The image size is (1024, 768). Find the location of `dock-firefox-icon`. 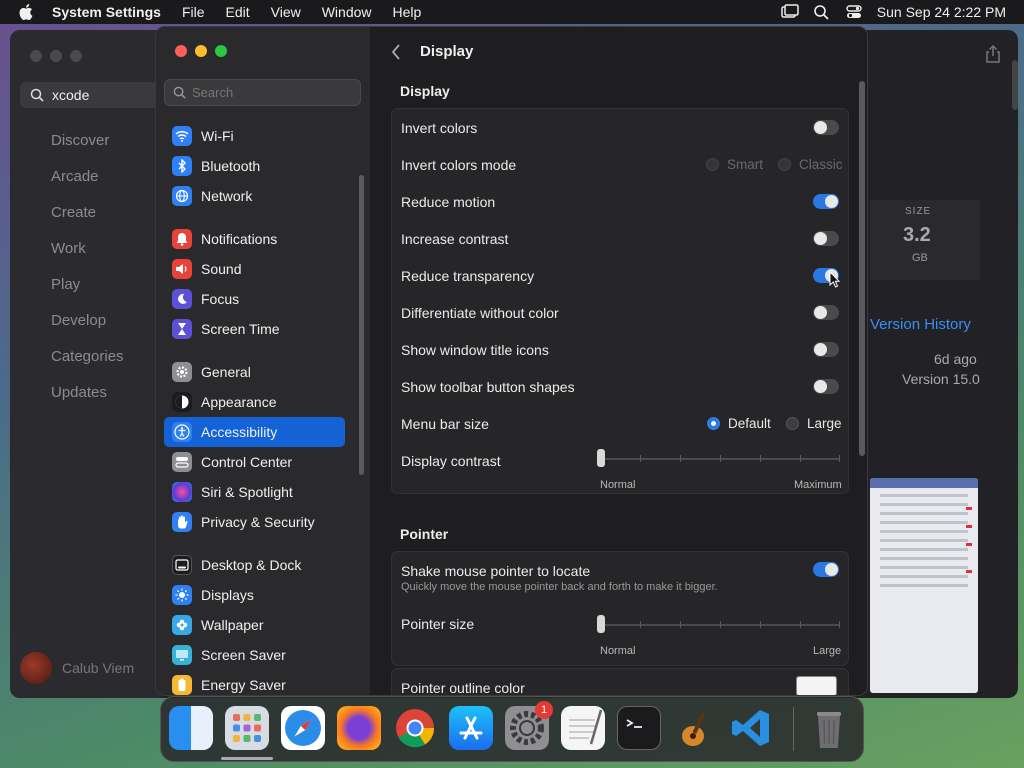

dock-firefox-icon is located at coordinates (359, 728).